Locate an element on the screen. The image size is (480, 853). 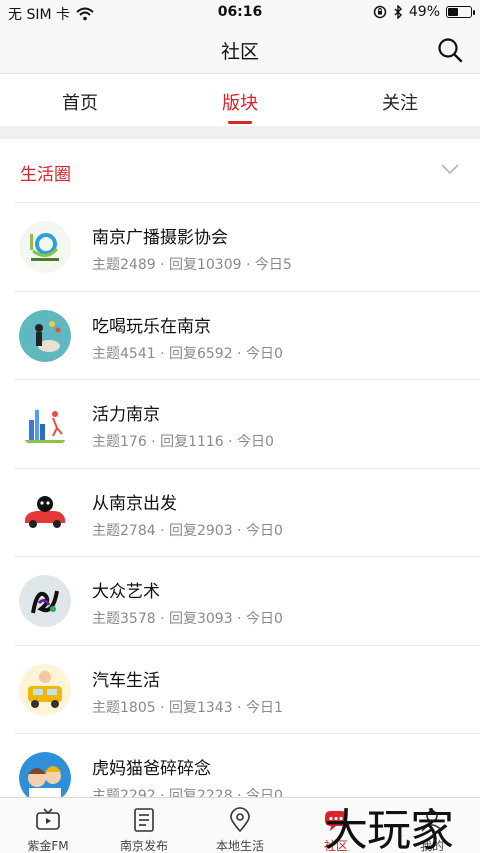
forum-title: 大众艺术 is located at coordinates (126, 592).